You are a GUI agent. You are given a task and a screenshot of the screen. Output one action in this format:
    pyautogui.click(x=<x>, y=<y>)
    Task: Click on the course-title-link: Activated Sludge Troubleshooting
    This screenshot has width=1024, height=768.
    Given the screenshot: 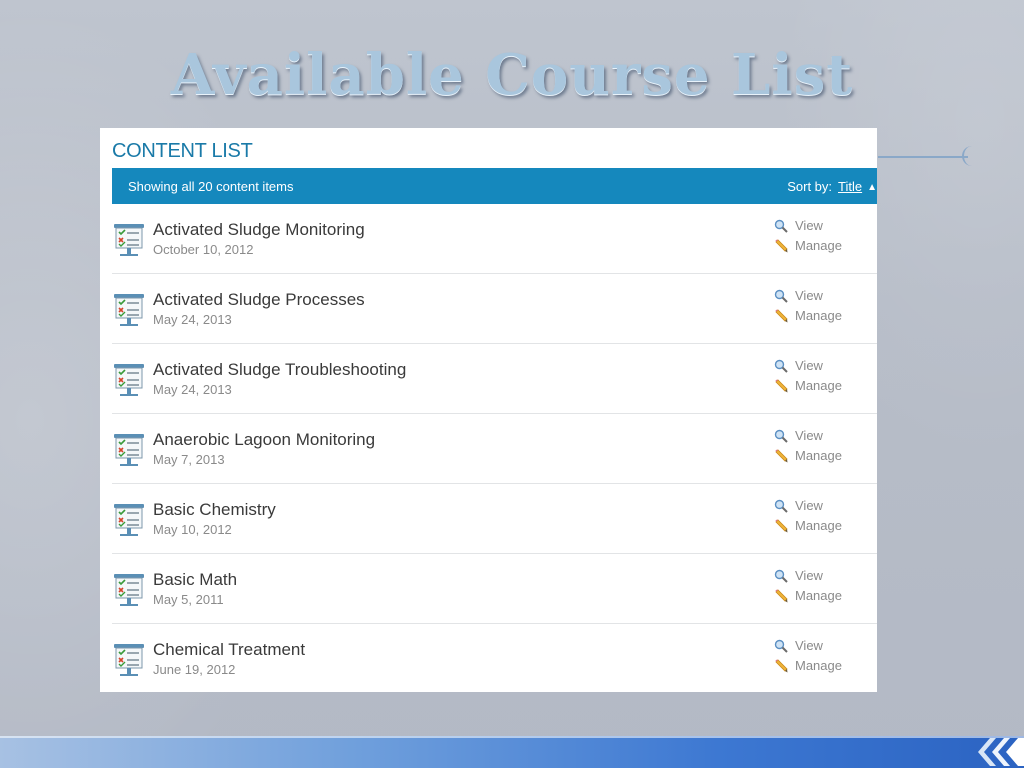 What is the action you would take?
    pyautogui.click(x=279, y=370)
    